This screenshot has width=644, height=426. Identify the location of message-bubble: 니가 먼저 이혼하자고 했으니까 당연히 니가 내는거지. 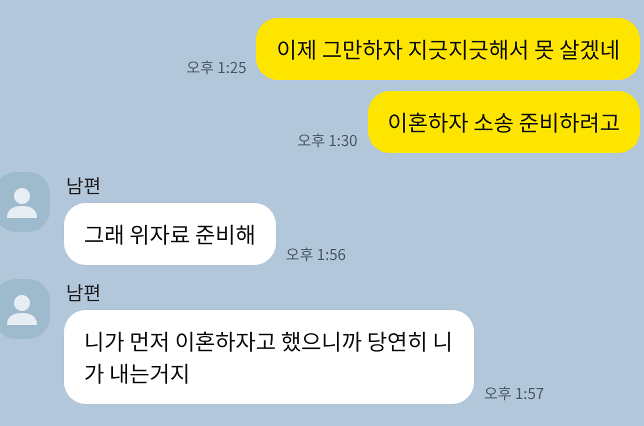
(269, 357).